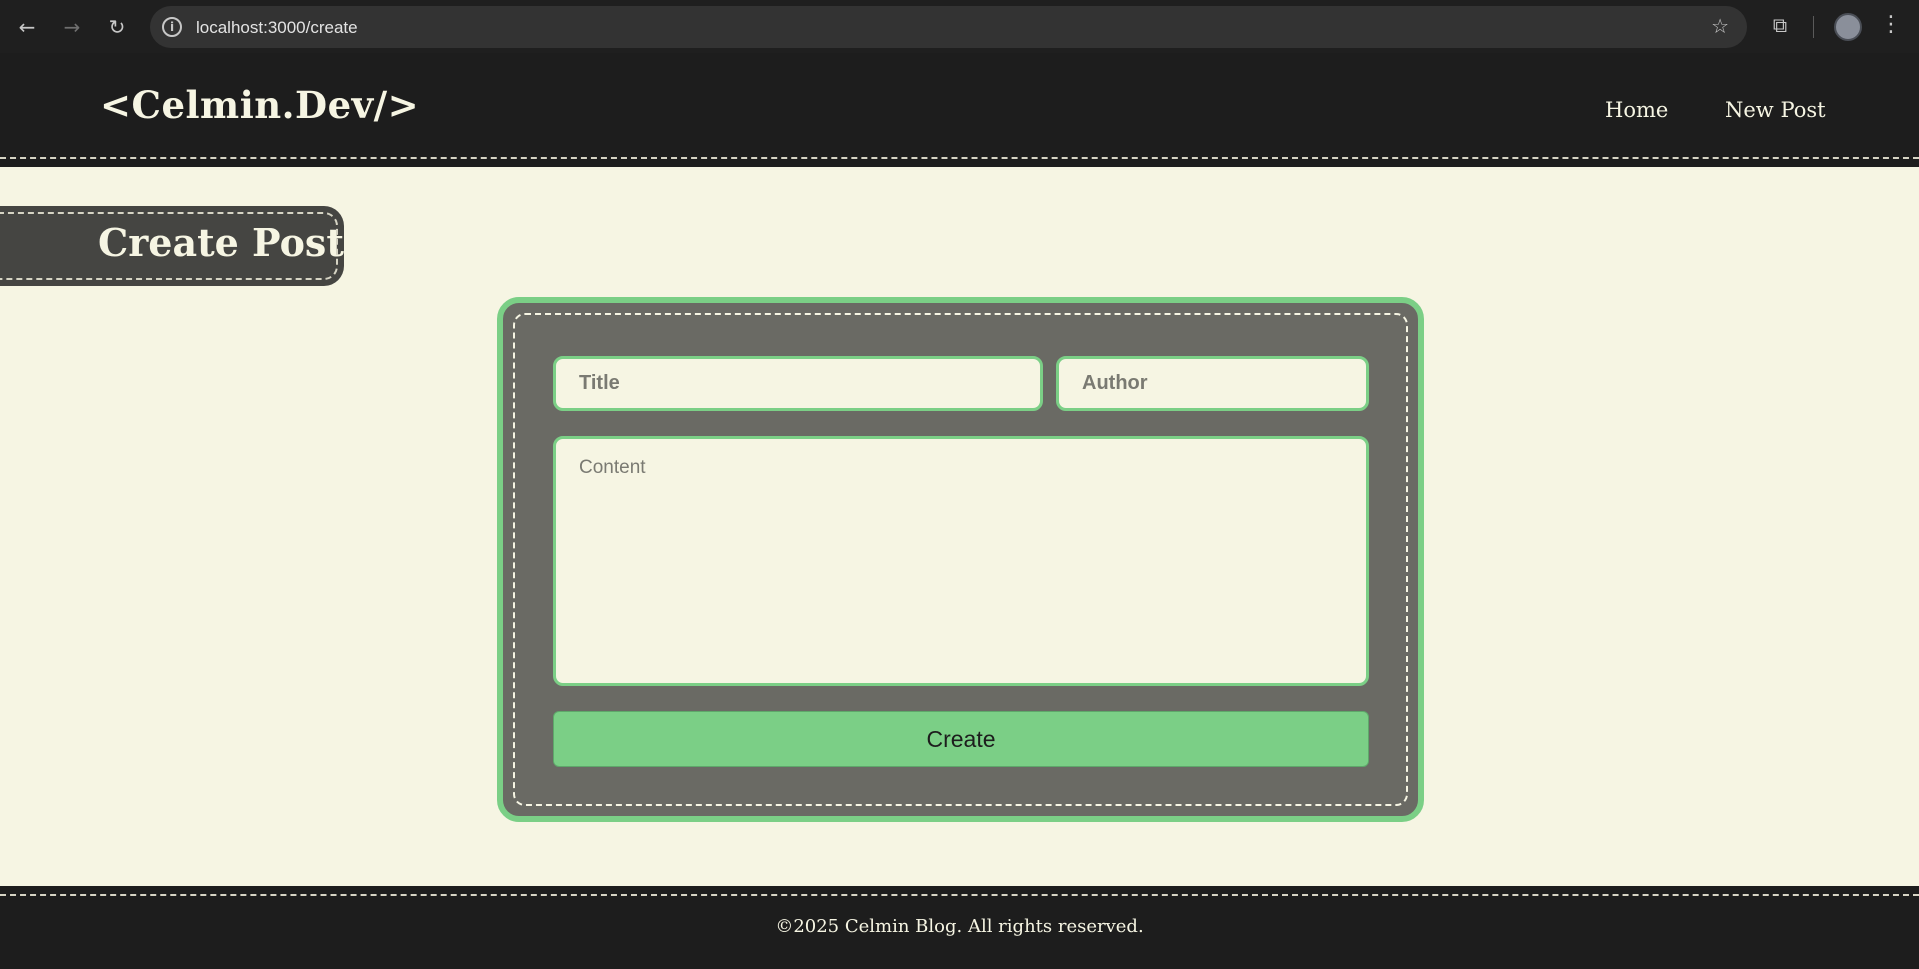 The width and height of the screenshot is (1919, 969). Describe the element at coordinates (72, 27) in the screenshot. I see `forward-icon: →` at that location.